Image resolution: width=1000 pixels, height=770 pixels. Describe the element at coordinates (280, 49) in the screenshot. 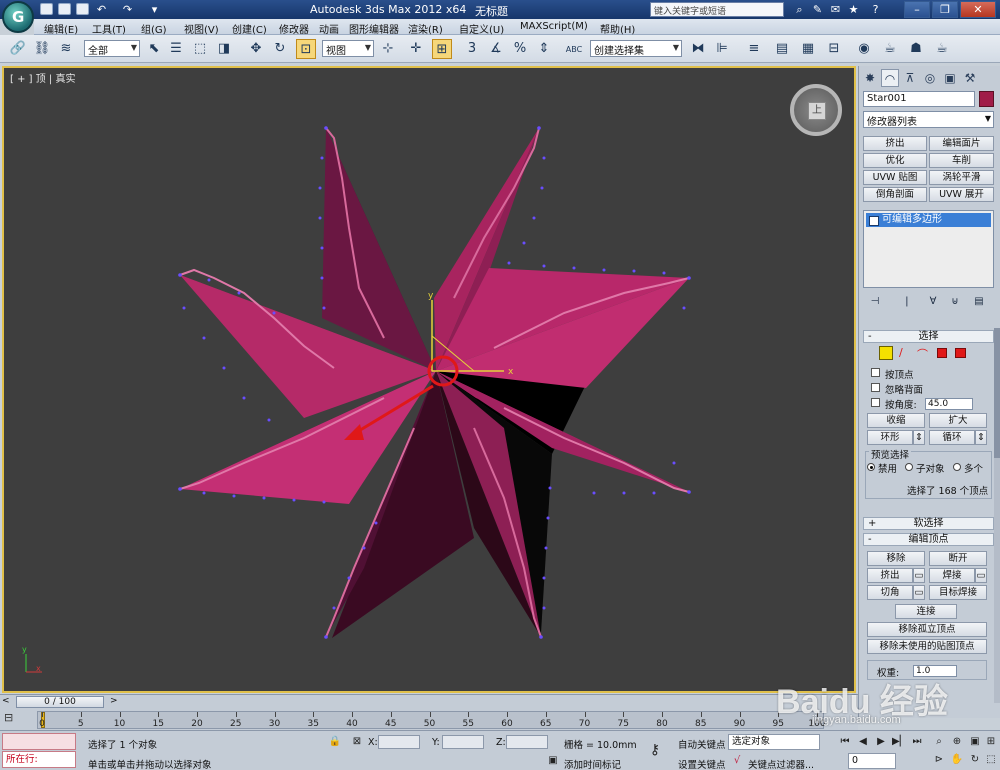

I see `rotate-icon: ↻` at that location.